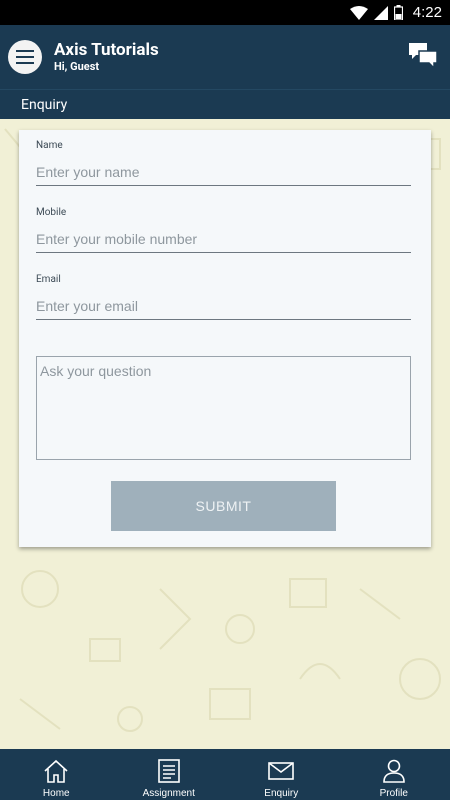 The image size is (450, 800). Describe the element at coordinates (225, 57) in the screenshot. I see `app-bar: Axis Tutorials Hi, Guest` at that location.